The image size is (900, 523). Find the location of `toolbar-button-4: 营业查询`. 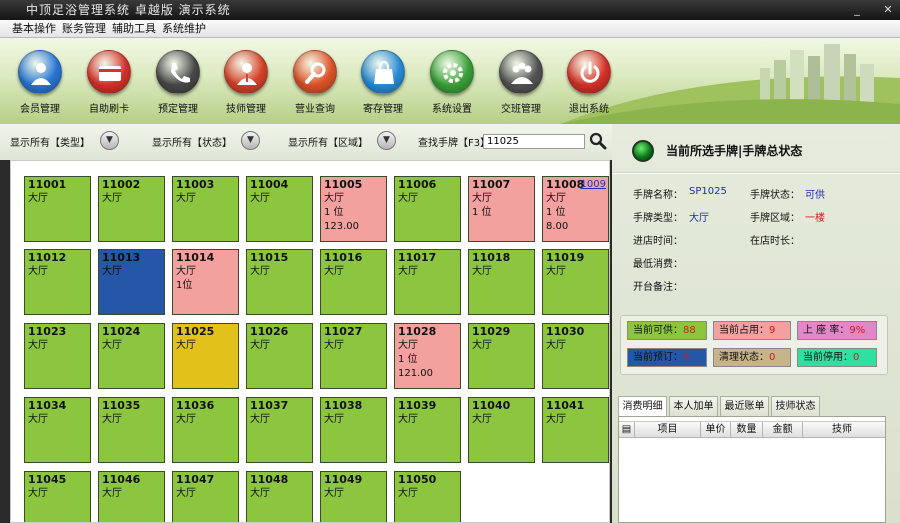

toolbar-button-4: 营业查询 is located at coordinates (315, 85).